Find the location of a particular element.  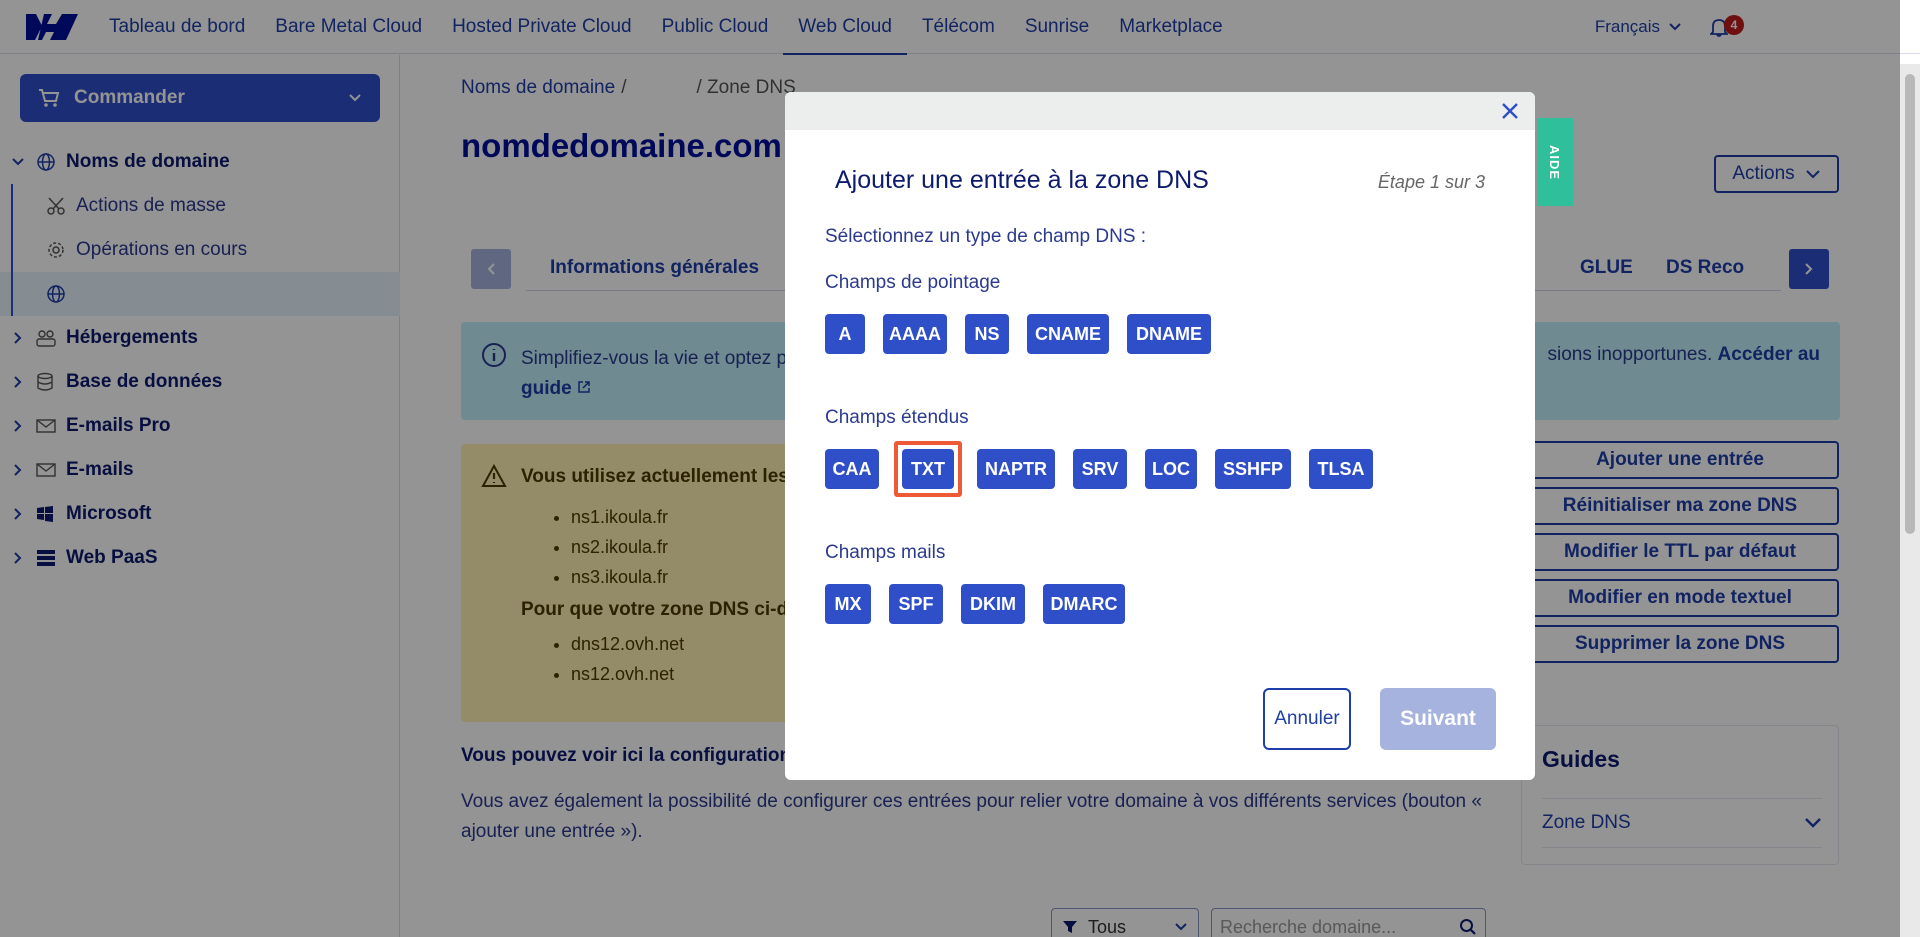

modal-header is located at coordinates (1160, 111).